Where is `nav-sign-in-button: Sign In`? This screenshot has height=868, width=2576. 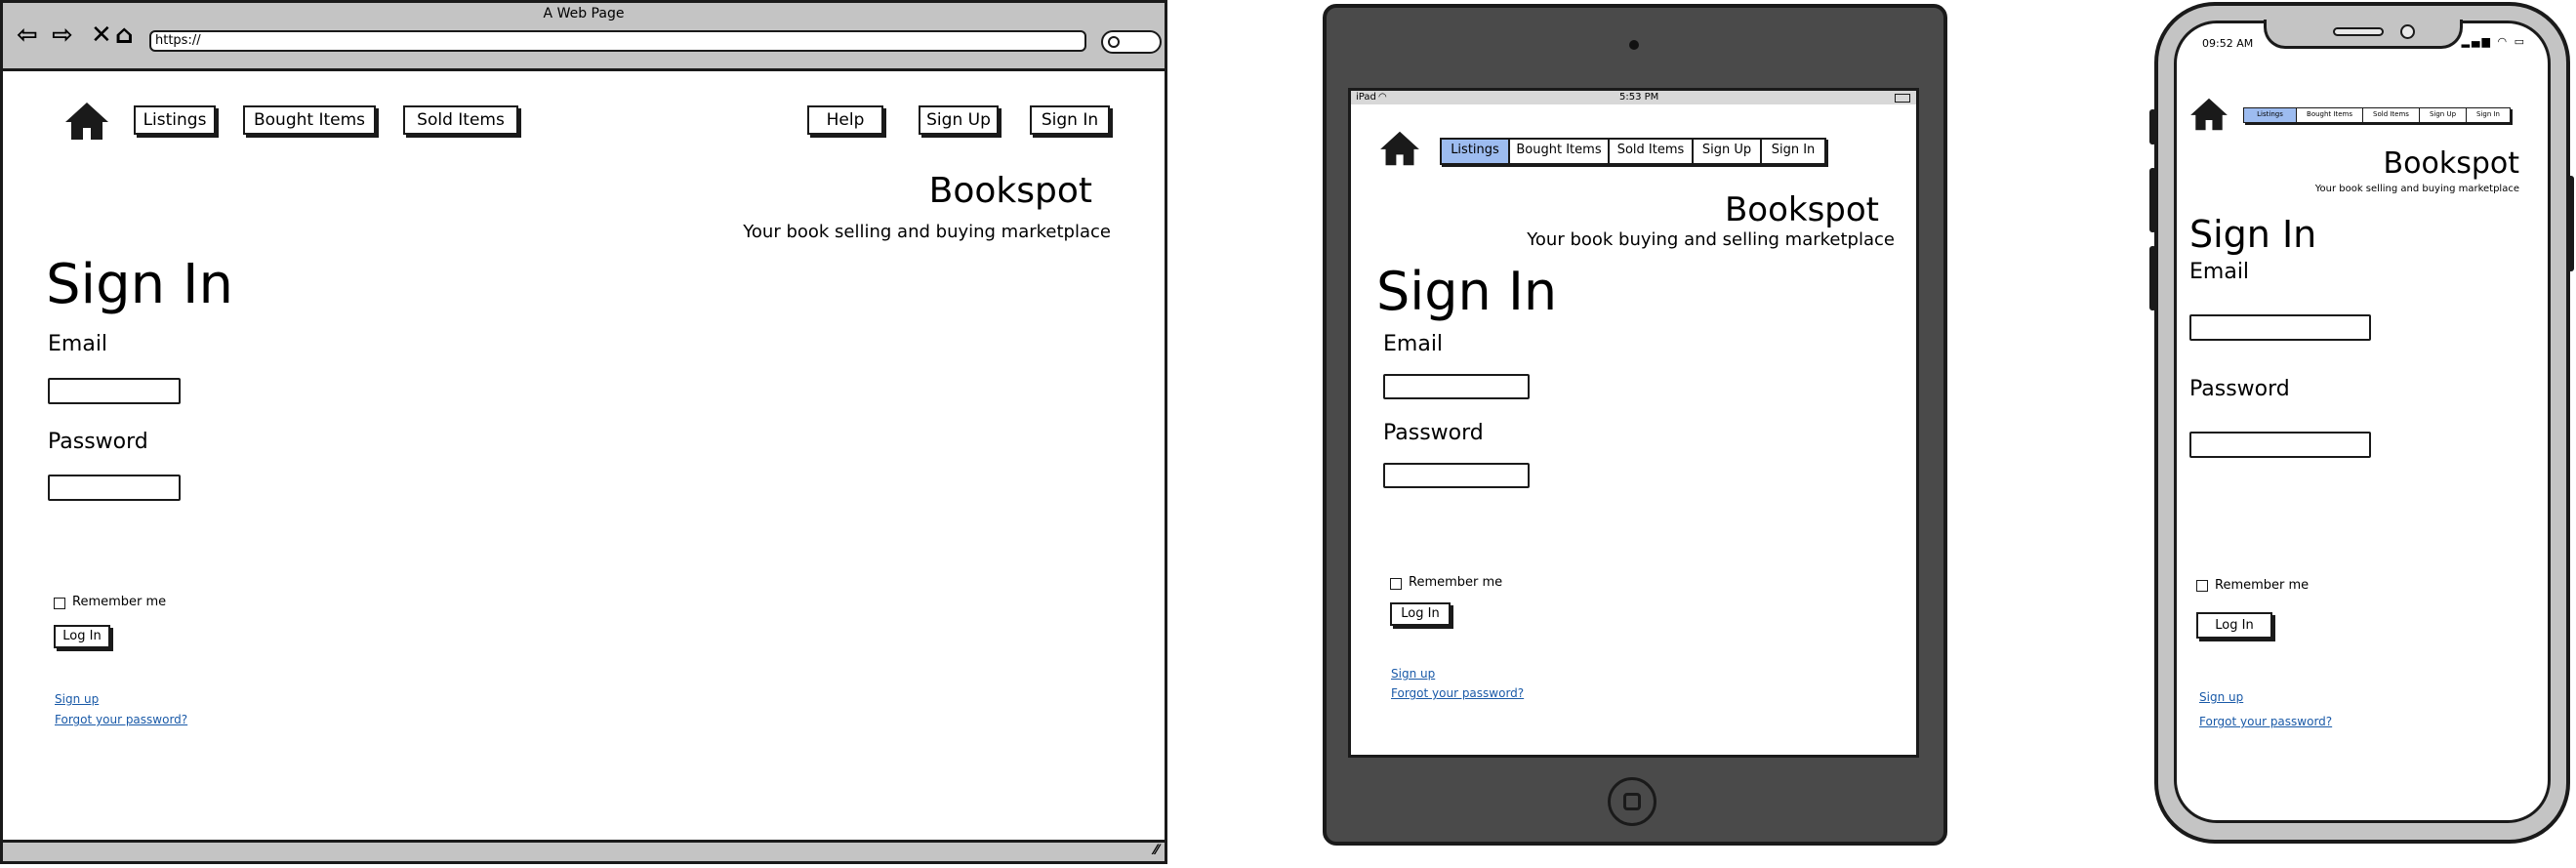
nav-sign-in-button: Sign In is located at coordinates (1070, 120).